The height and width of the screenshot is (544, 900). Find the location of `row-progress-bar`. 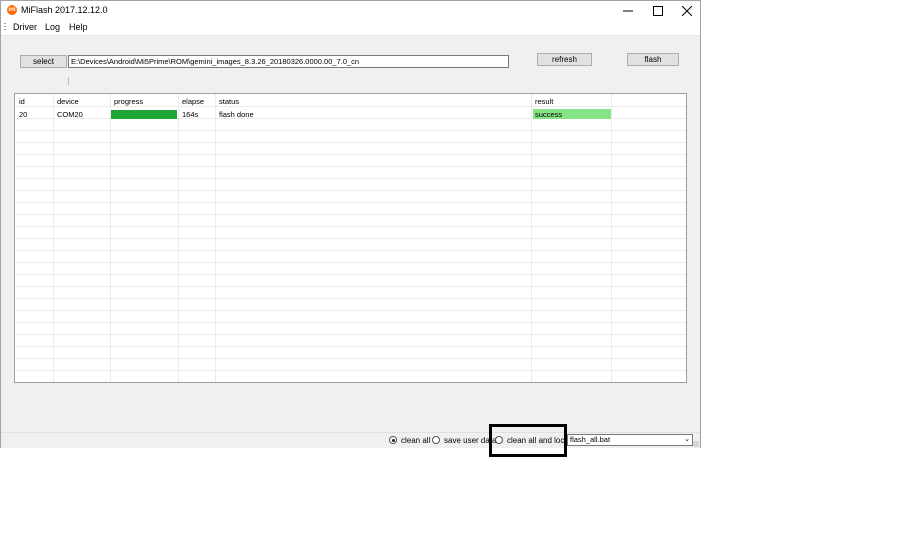

row-progress-bar is located at coordinates (144, 114).